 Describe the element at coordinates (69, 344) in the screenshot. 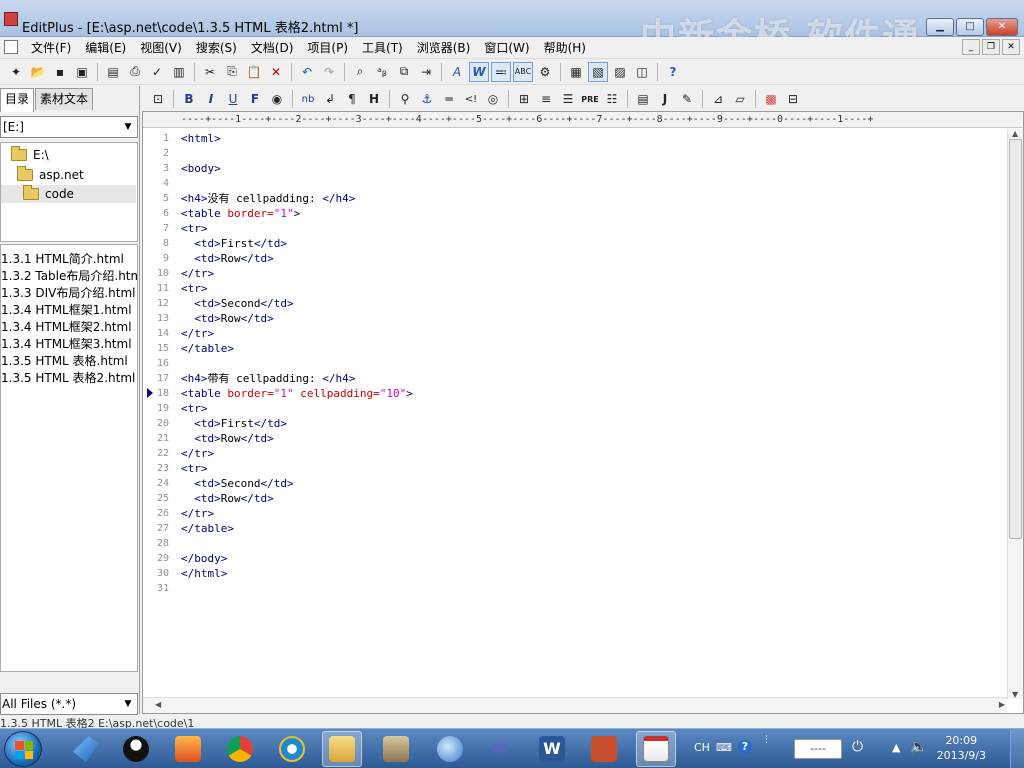

I see `file-item: 1.3.4 HTML框架3.html` at that location.